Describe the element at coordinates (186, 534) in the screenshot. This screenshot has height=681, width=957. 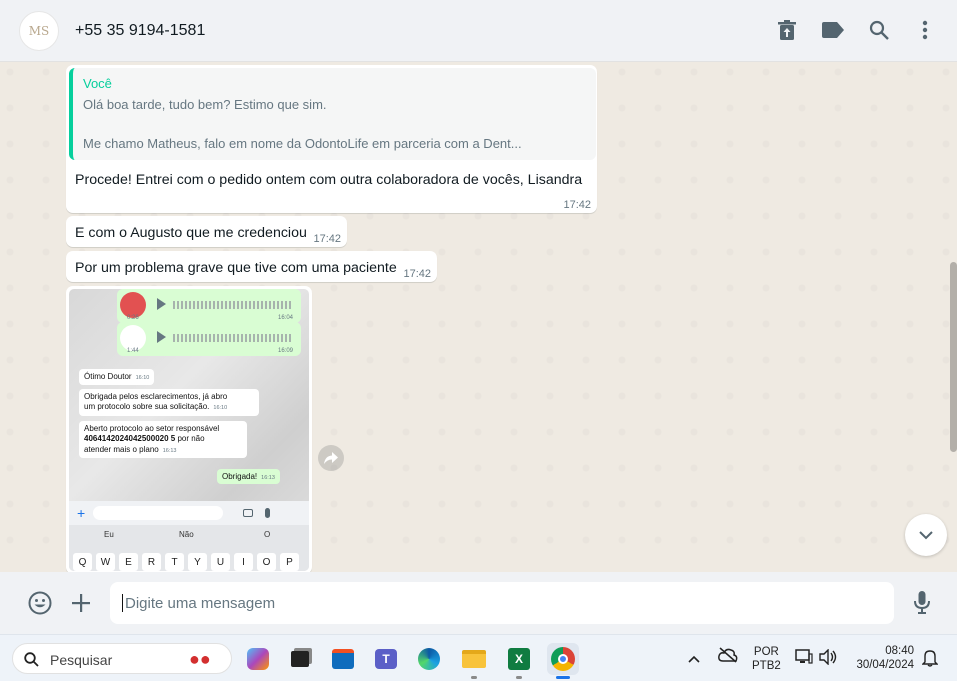
I see `keyboard-suggestion: Não` at that location.